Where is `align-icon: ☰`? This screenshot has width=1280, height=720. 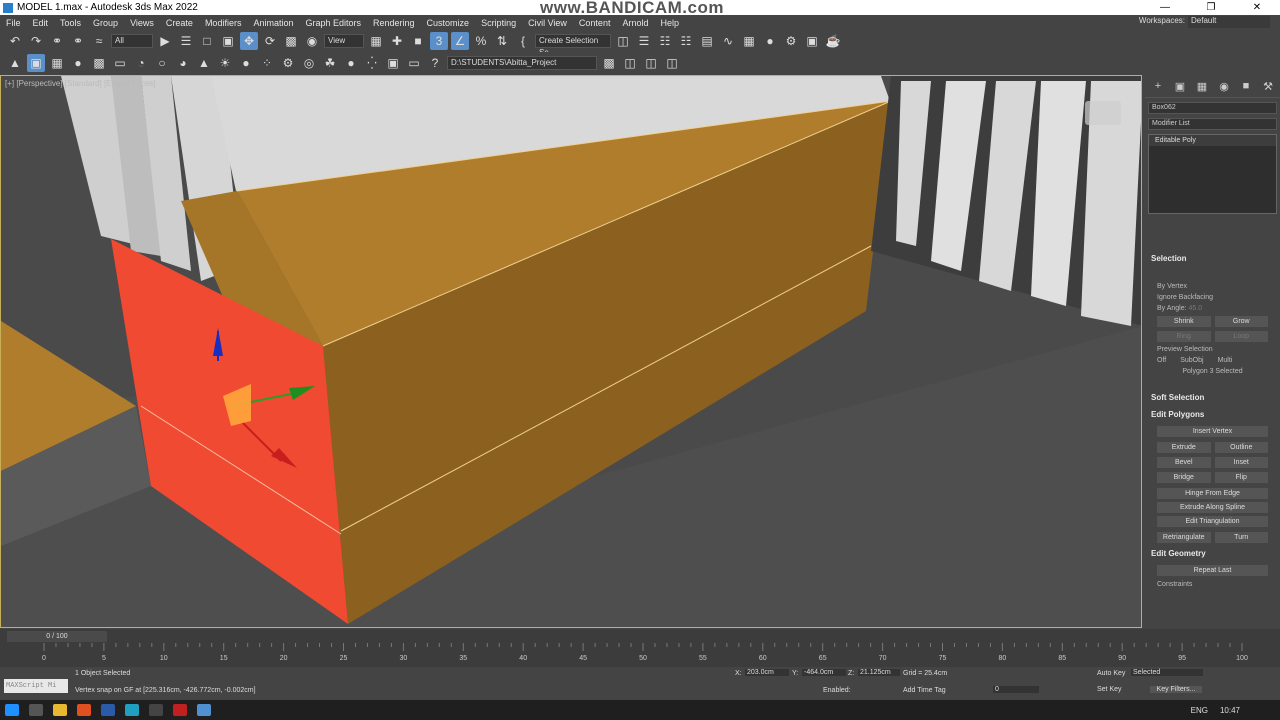 align-icon: ☰ is located at coordinates (644, 41).